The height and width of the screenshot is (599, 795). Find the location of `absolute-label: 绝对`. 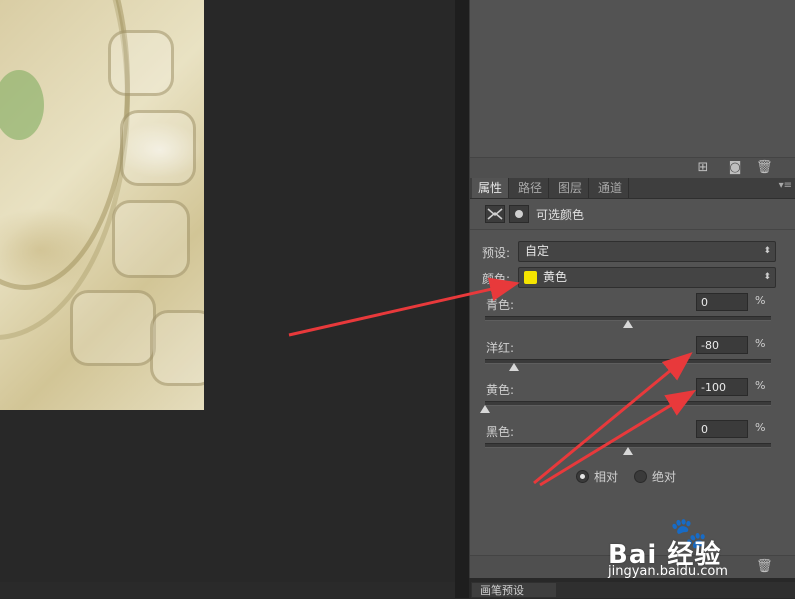

absolute-label: 绝对 is located at coordinates (664, 477).